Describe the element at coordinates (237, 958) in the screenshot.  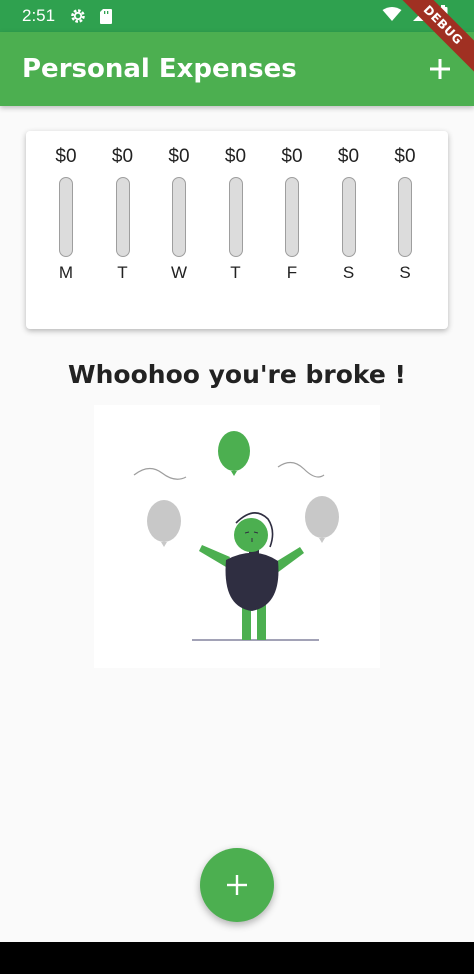
I see `system-nav-bar` at that location.